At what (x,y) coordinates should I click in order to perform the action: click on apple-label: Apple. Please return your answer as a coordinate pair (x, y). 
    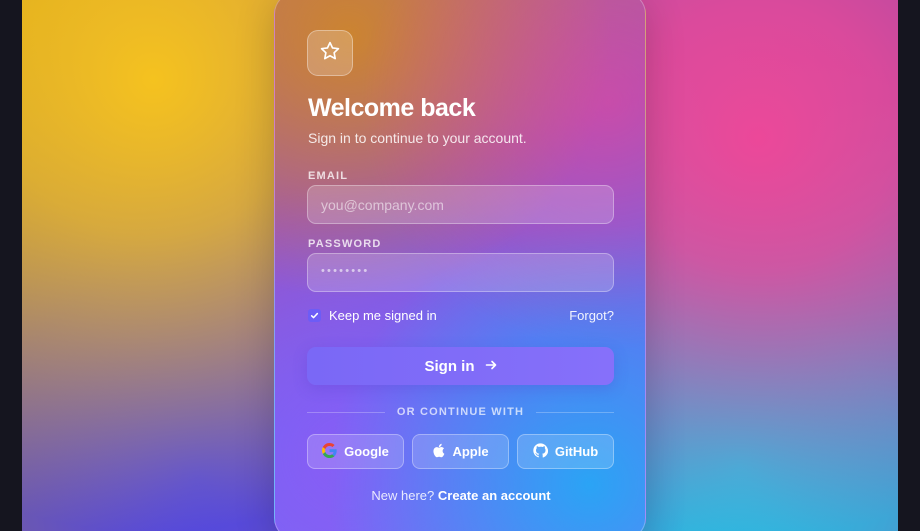
    Looking at the image, I should click on (470, 451).